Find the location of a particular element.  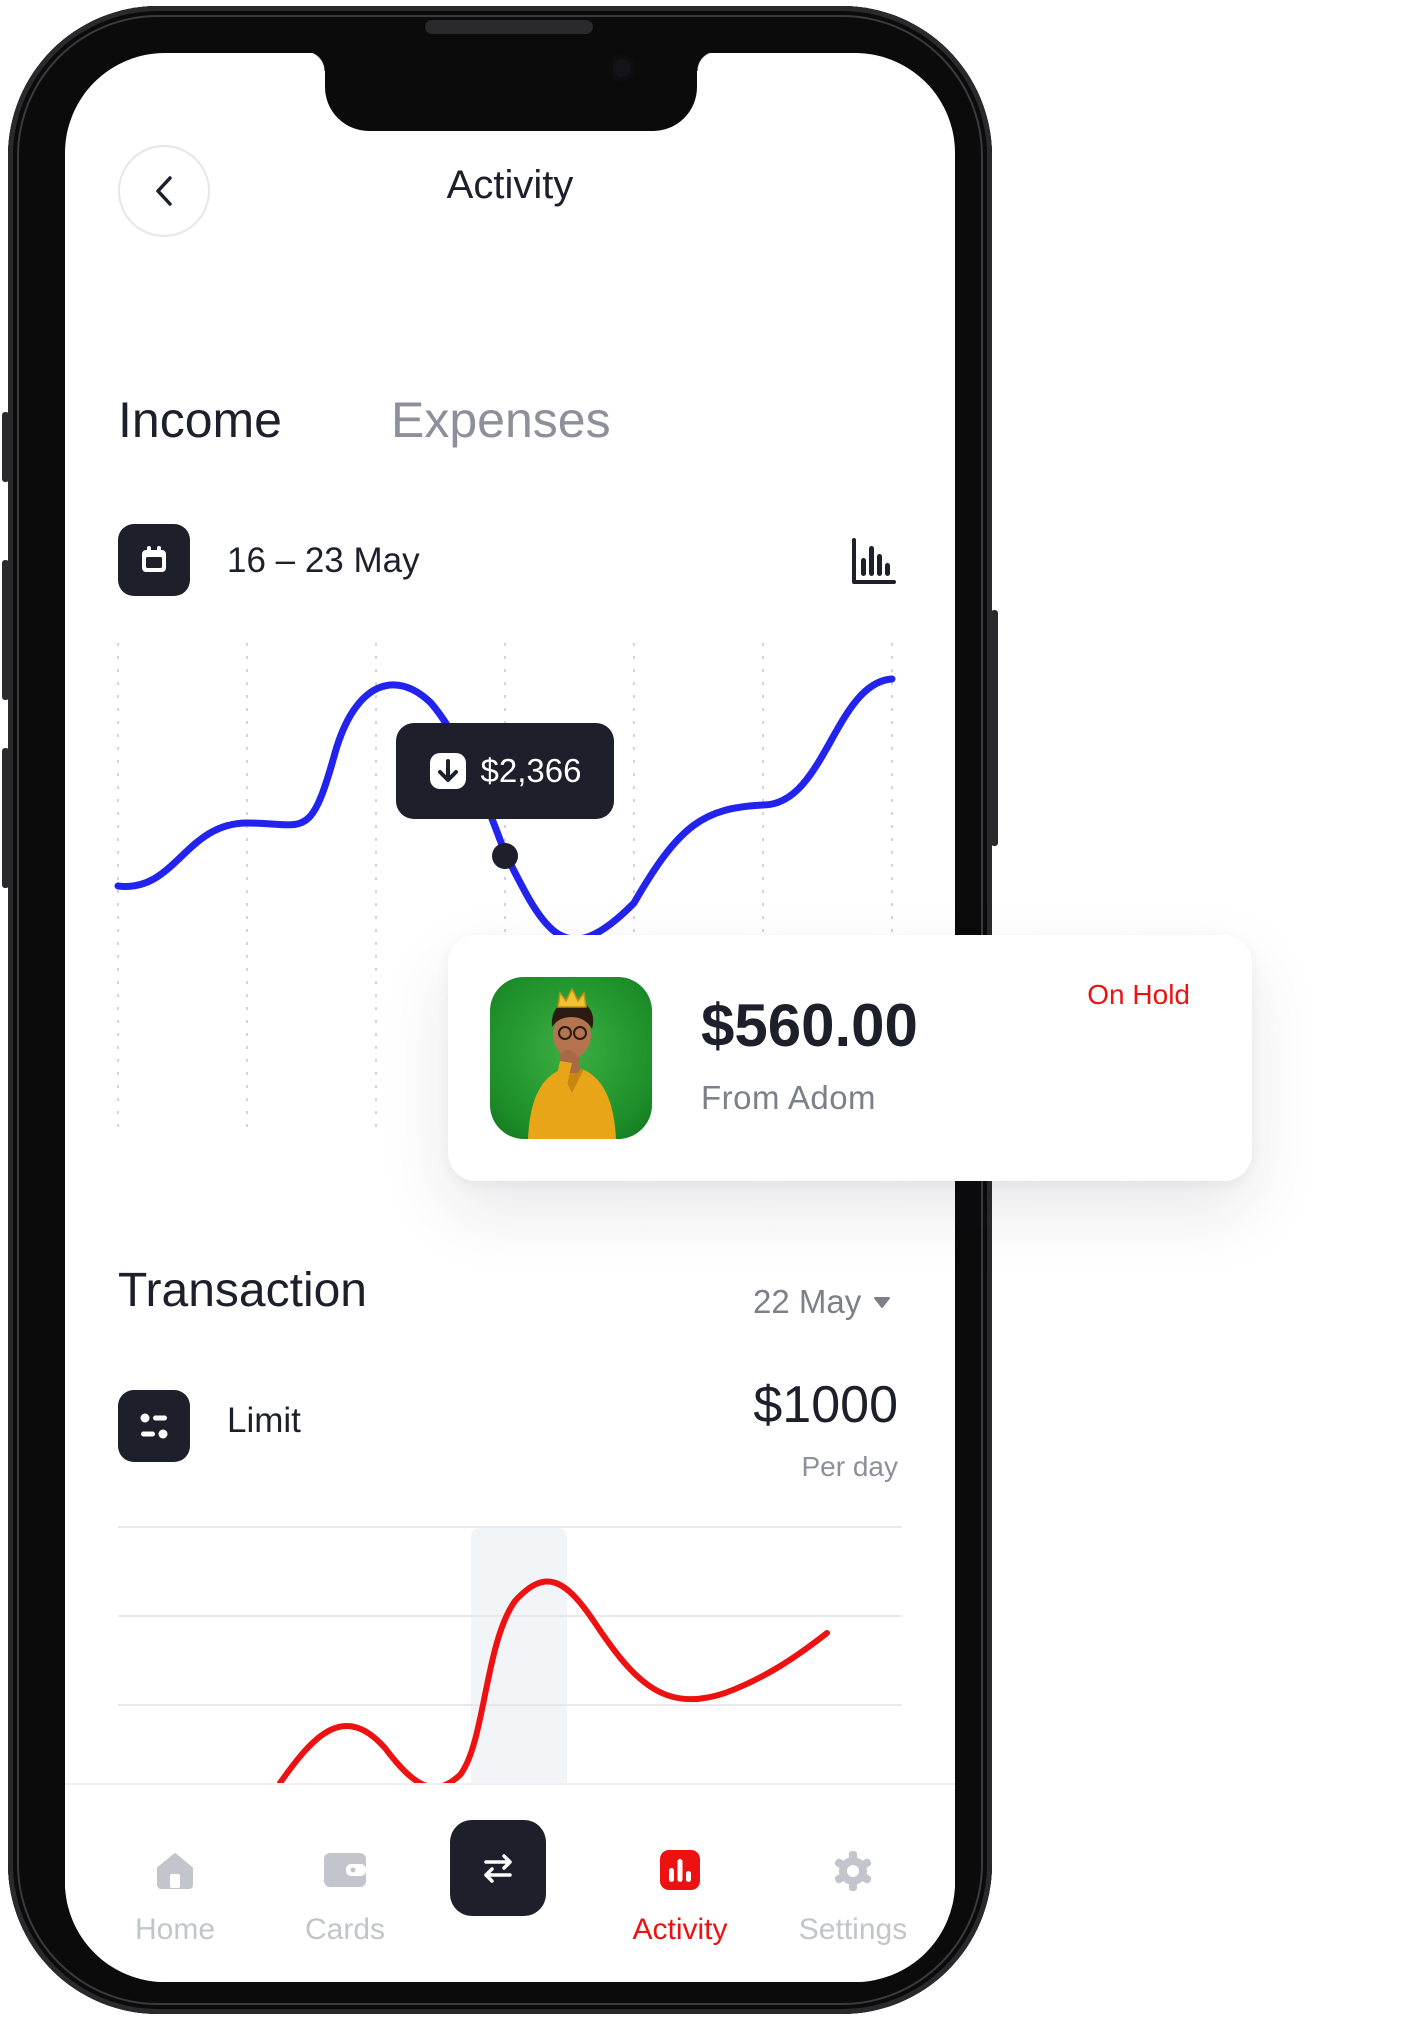

sender-avatar is located at coordinates (571, 1058).